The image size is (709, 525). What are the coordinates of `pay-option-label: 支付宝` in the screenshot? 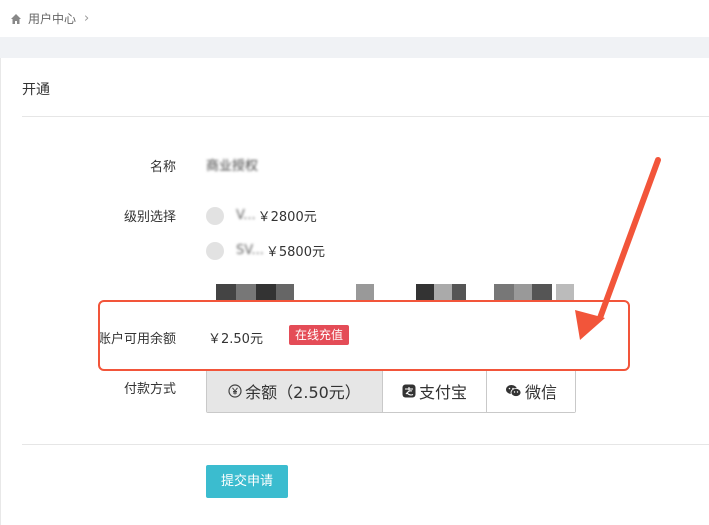 It's located at (442, 392).